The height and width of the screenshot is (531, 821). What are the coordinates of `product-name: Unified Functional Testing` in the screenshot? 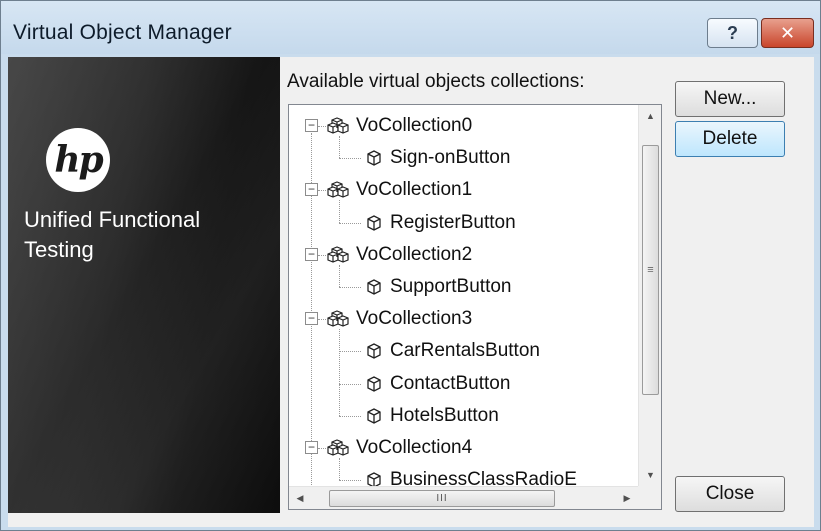 It's located at (152, 235).